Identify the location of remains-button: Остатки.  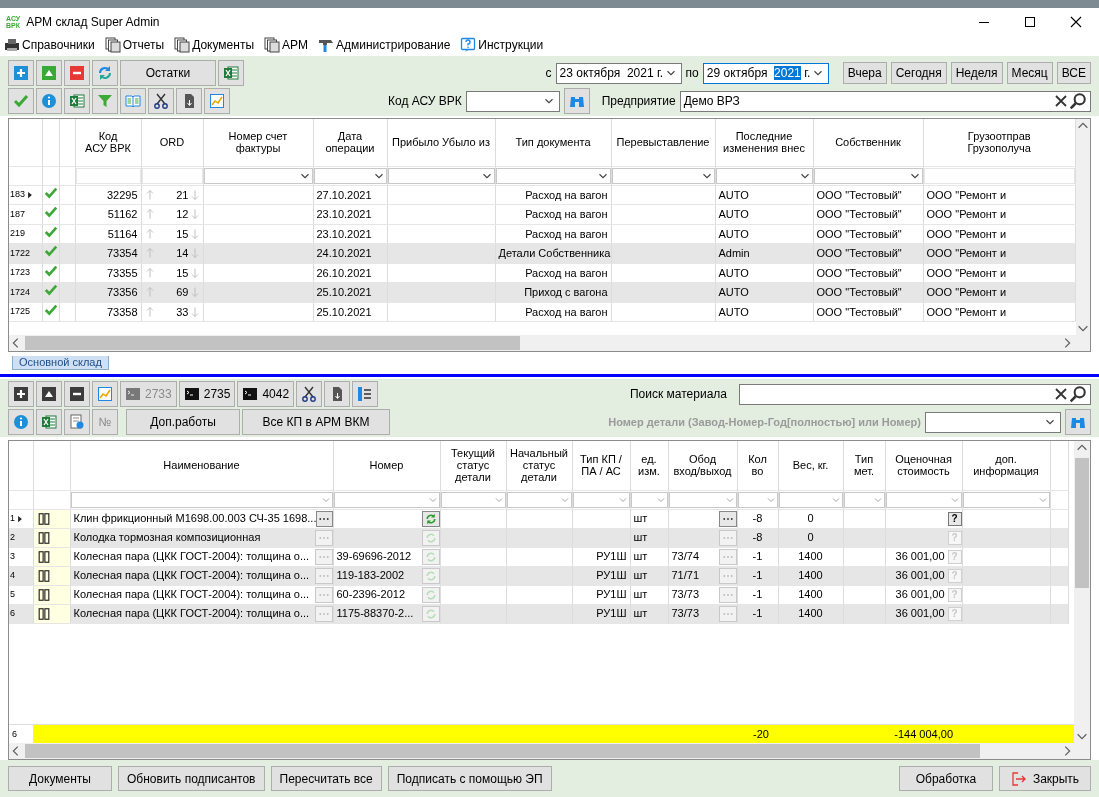
(168, 73).